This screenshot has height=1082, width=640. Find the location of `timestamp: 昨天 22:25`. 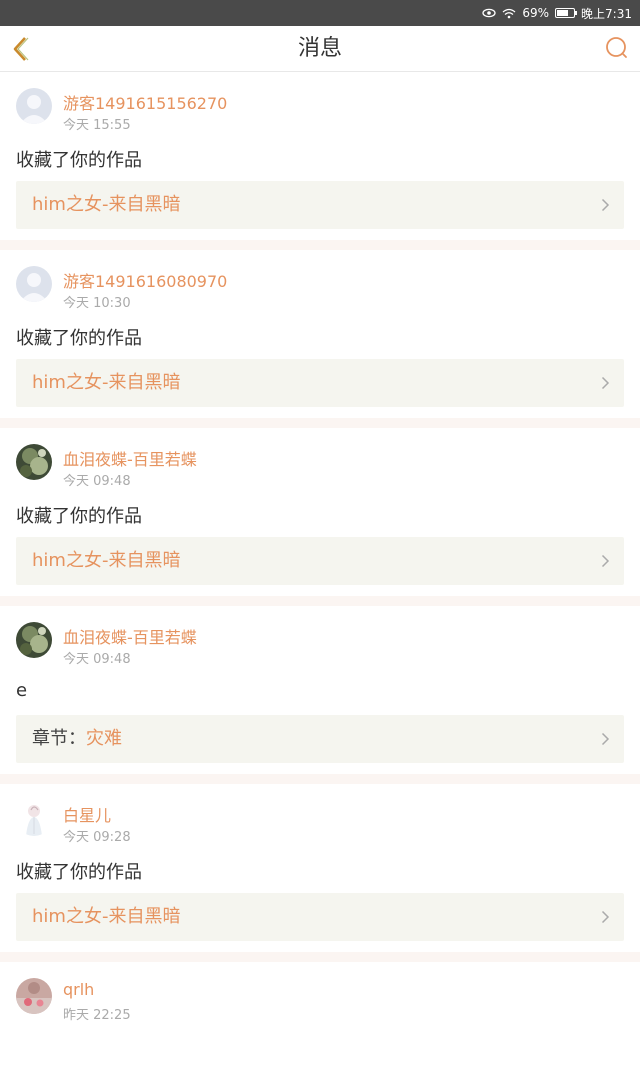

timestamp: 昨天 22:25 is located at coordinates (97, 1015).